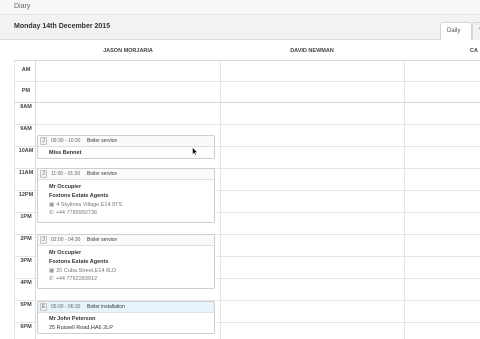 The width and height of the screenshot is (480, 339). I want to click on tab-weekly: V, so click(476, 31).